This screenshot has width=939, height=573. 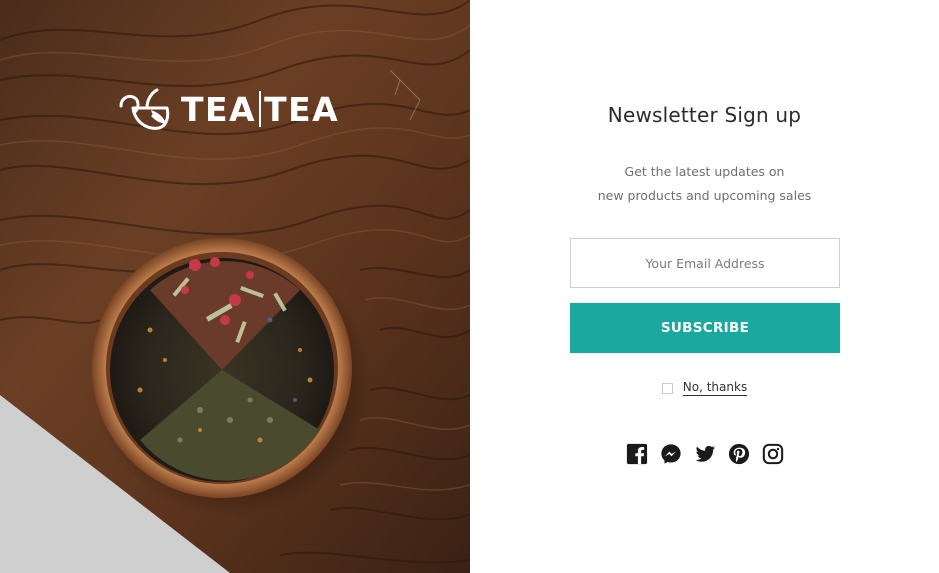 I want to click on social-links, so click(x=704, y=454).